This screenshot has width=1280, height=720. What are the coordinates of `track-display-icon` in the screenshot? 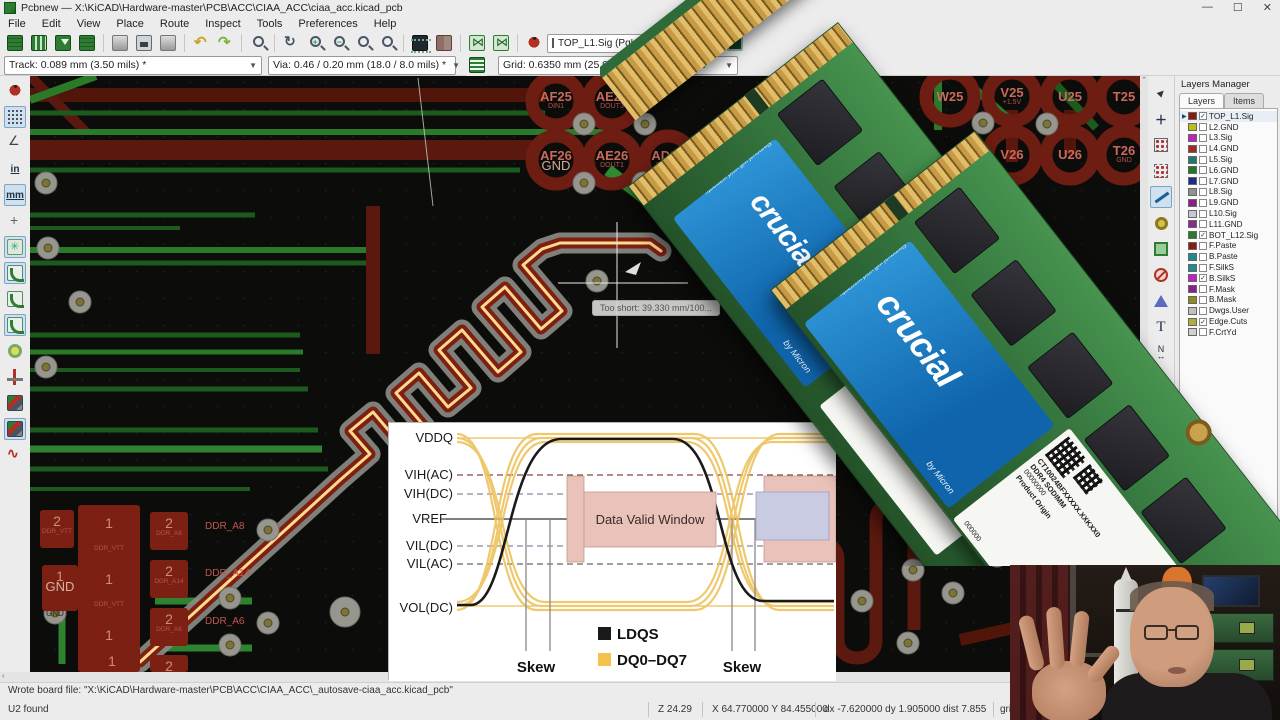 It's located at (15, 403).